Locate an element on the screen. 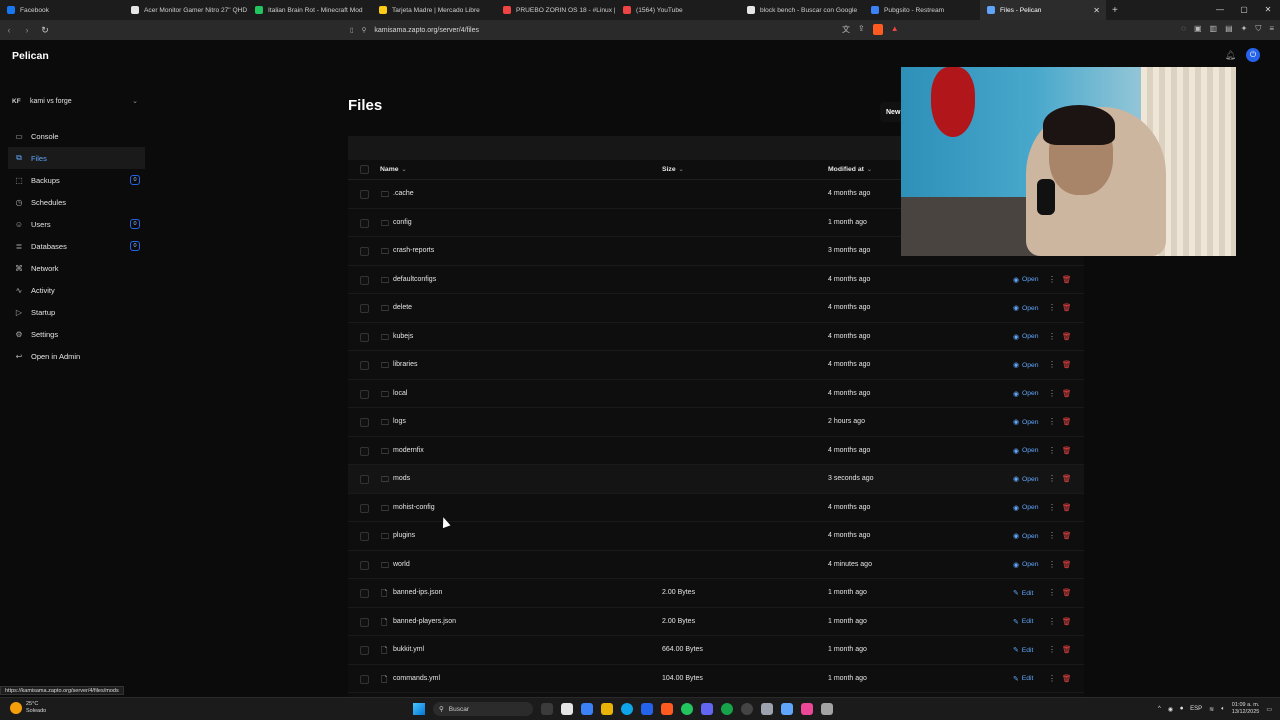 Image resolution: width=1280 pixels, height=720 pixels. power-icon: ⏻ is located at coordinates (1253, 55).